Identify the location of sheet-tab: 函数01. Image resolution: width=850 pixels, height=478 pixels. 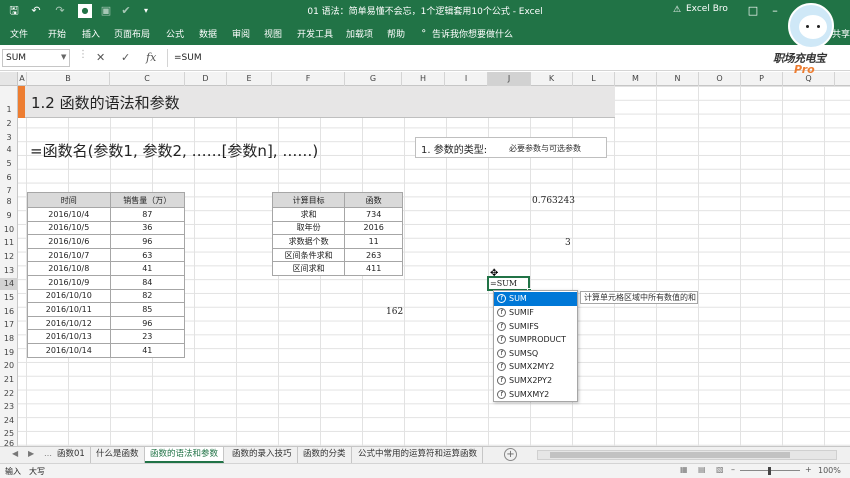
(71, 455).